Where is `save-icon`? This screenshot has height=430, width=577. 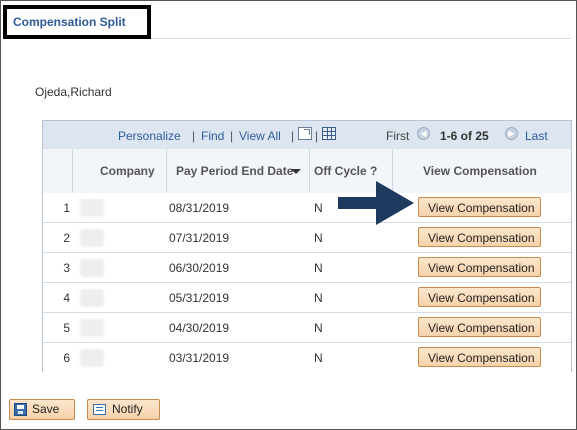
save-icon is located at coordinates (20, 409).